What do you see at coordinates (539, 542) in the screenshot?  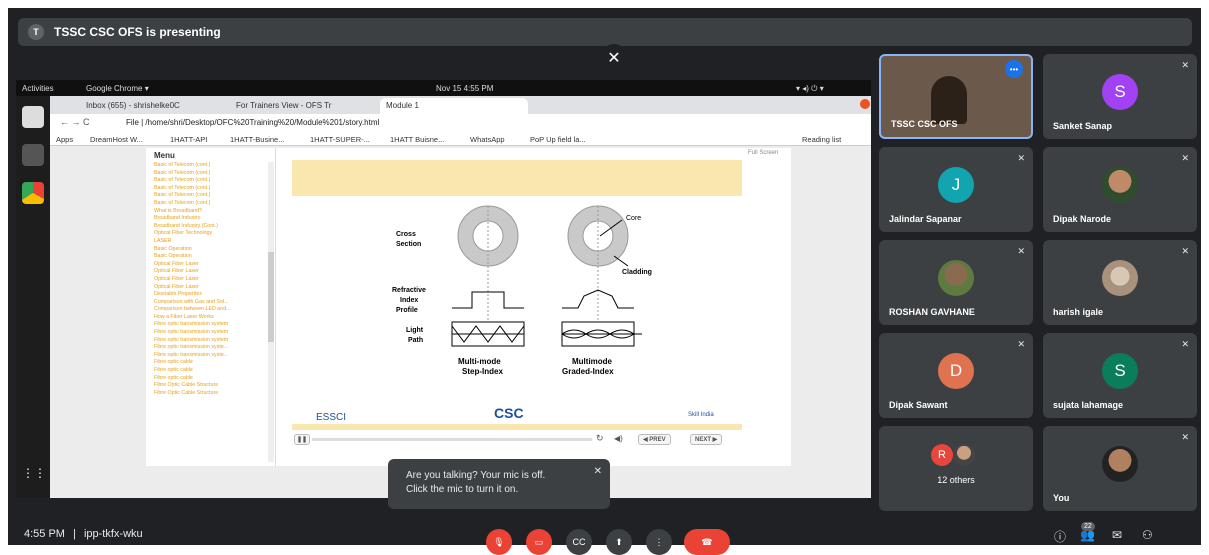 I see `camera-toggle-icon: ▭` at bounding box center [539, 542].